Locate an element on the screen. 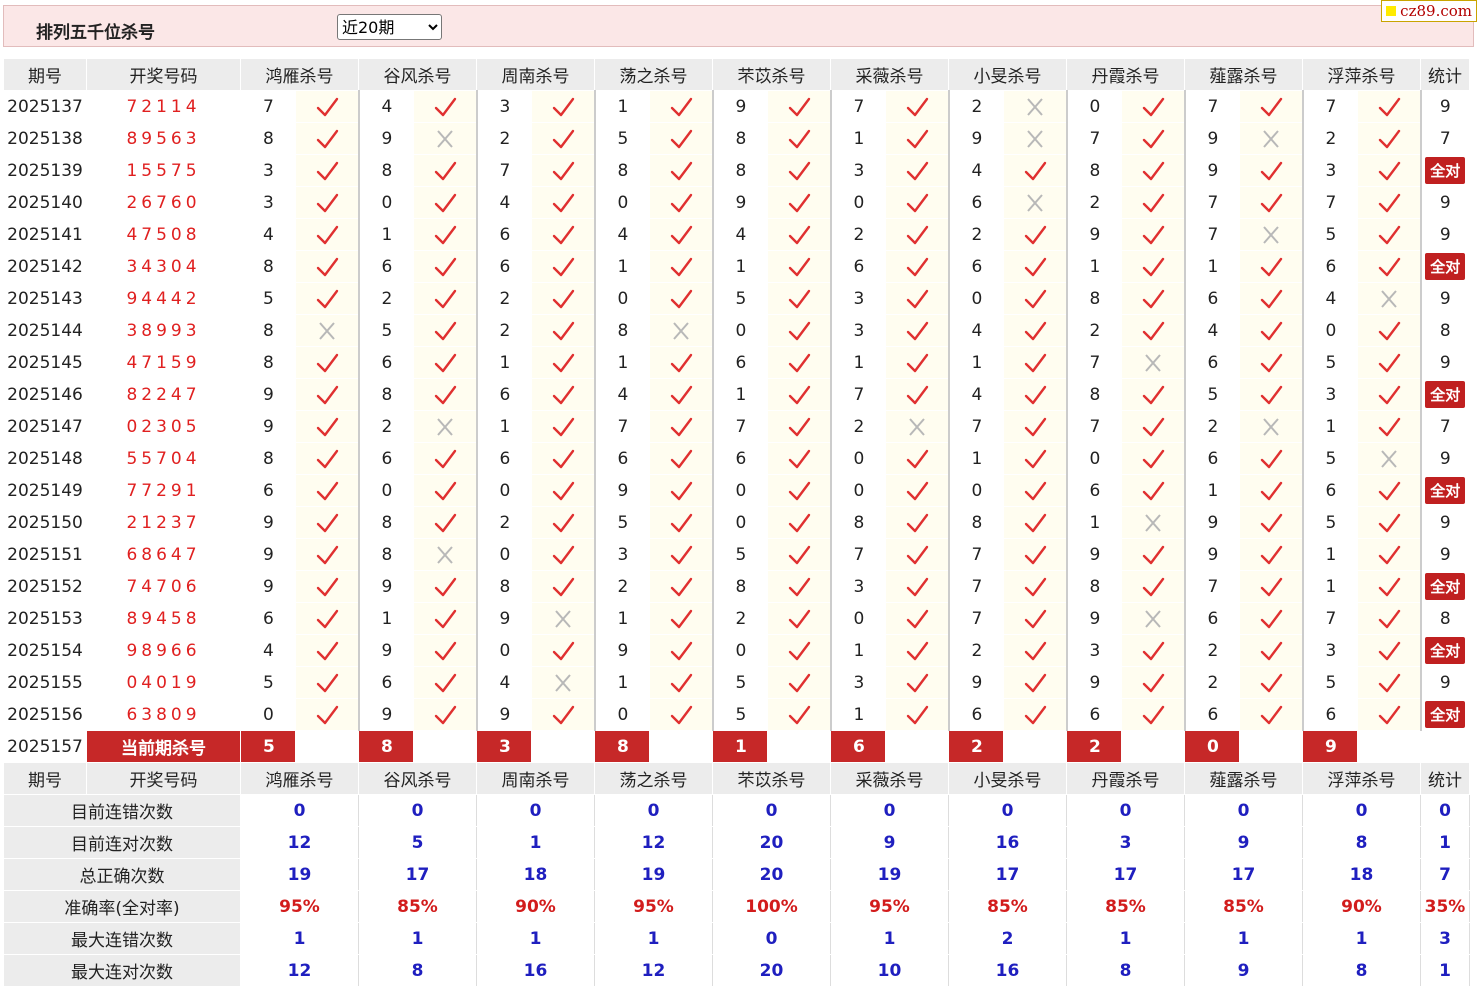 The width and height of the screenshot is (1480, 990). stats-value: 95% is located at coordinates (889, 906).